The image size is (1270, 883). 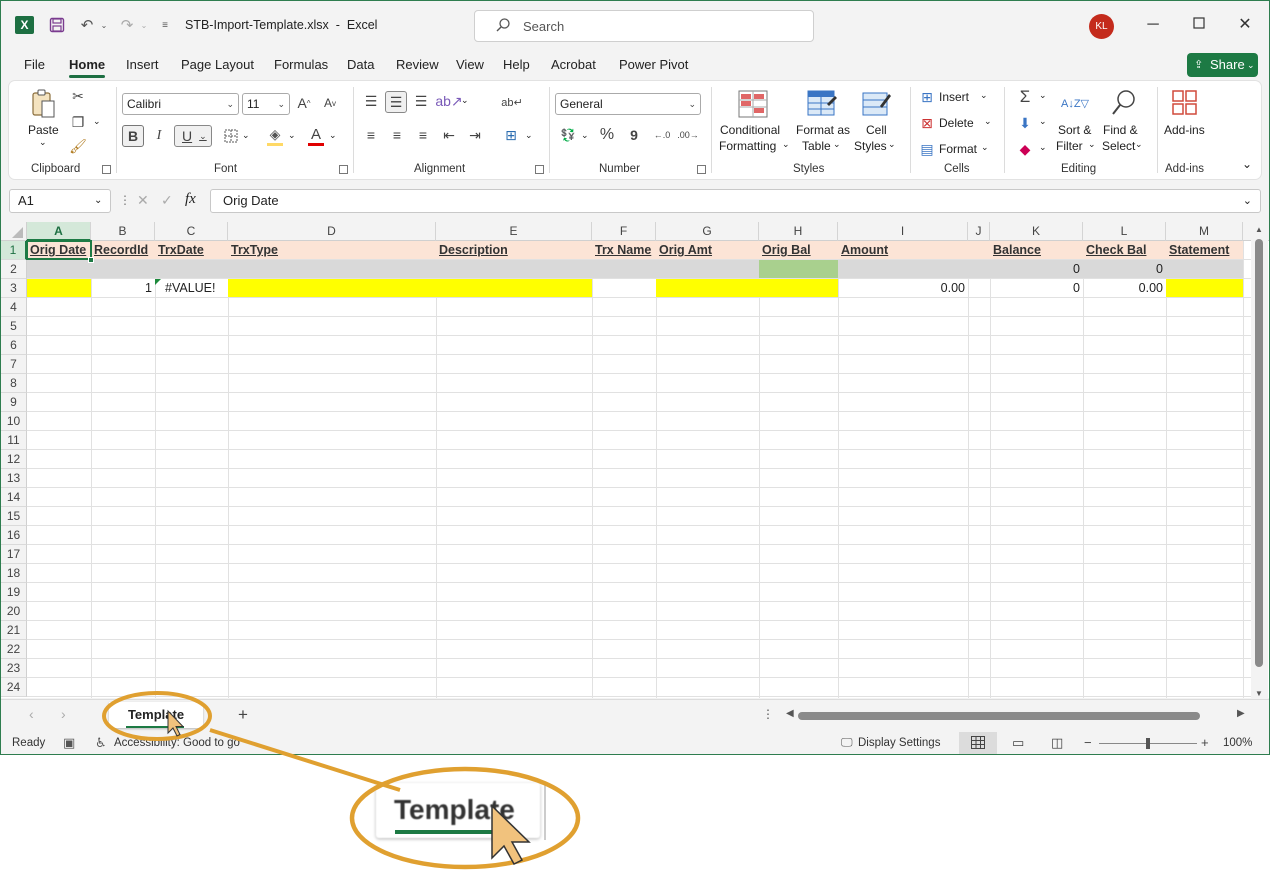 I want to click on cell-styles-icon, so click(x=877, y=104).